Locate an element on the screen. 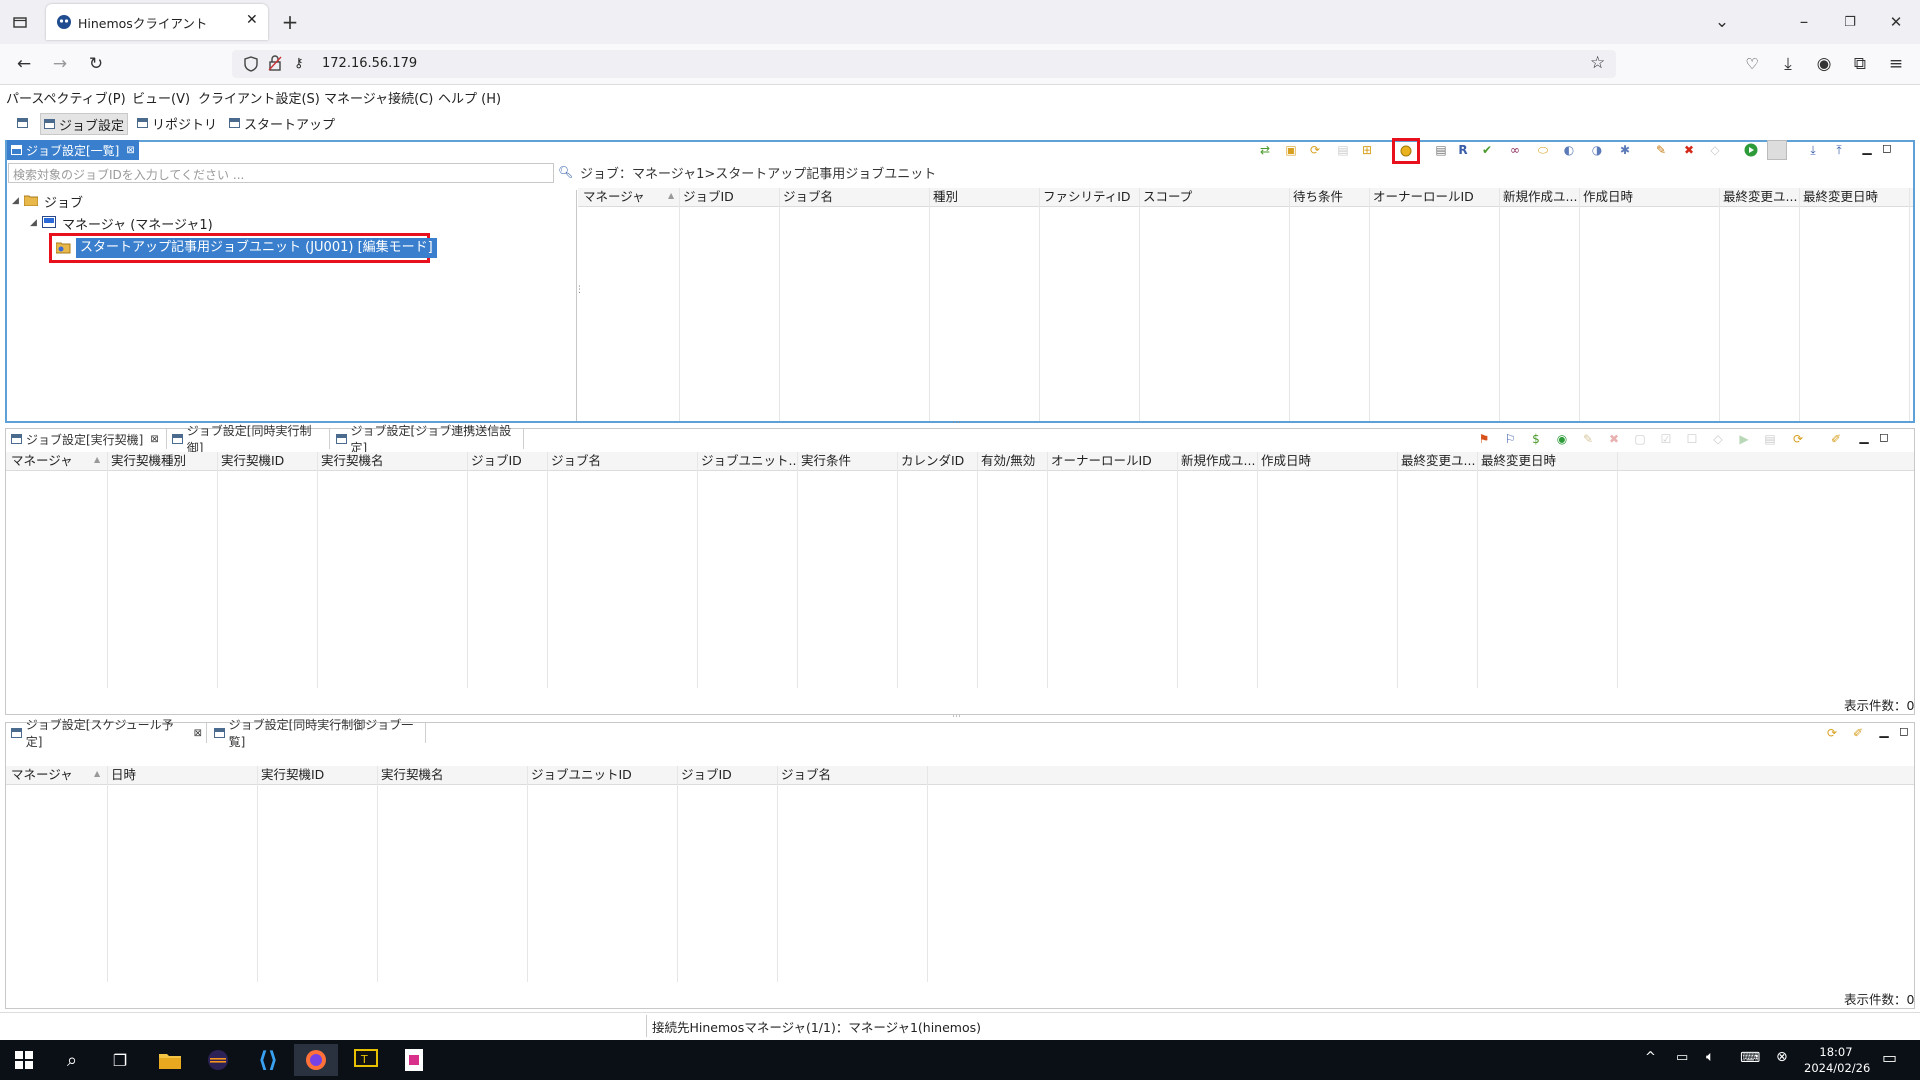  sash-handle: ⋮ is located at coordinates (579, 290).